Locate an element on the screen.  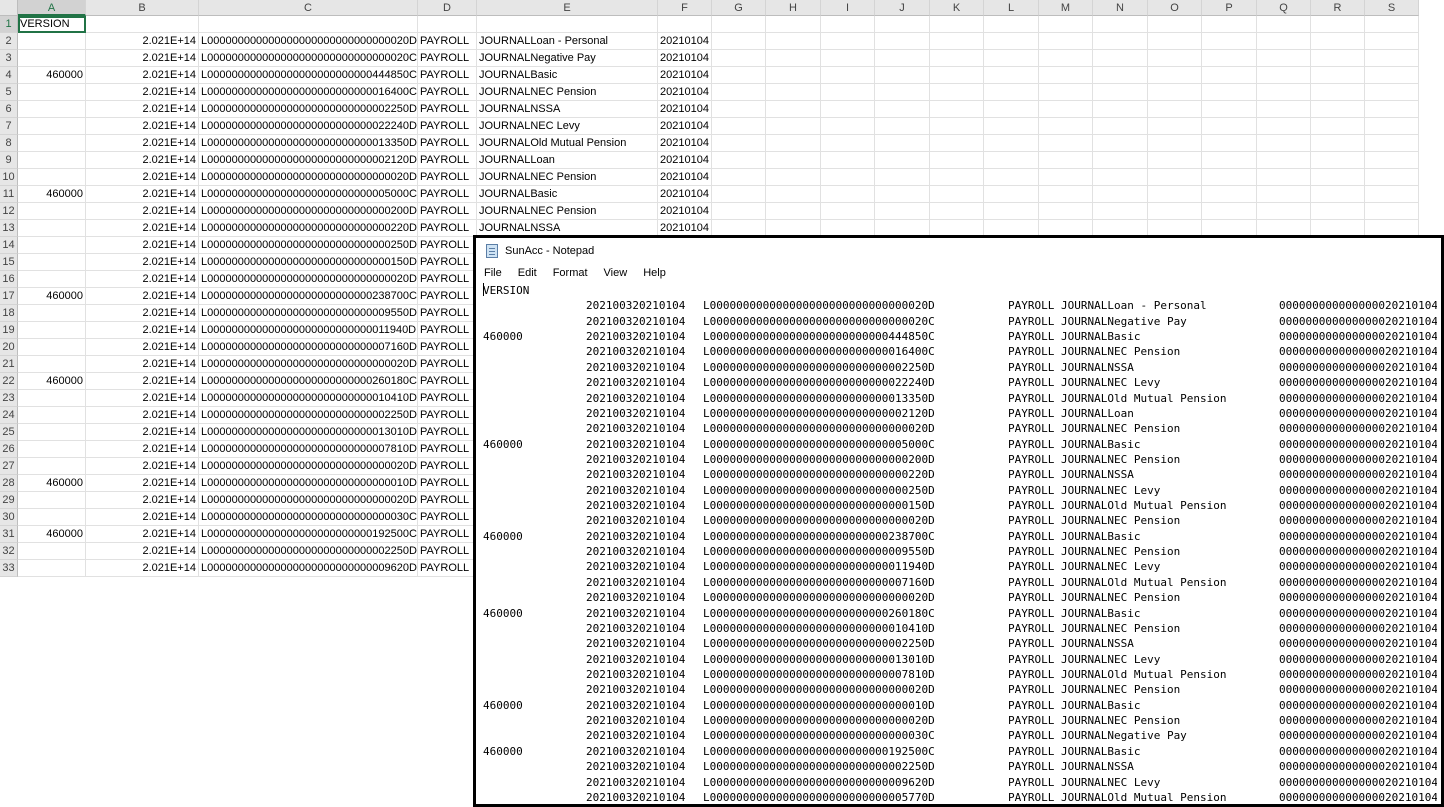
column-header-b: B is located at coordinates (142, 8).